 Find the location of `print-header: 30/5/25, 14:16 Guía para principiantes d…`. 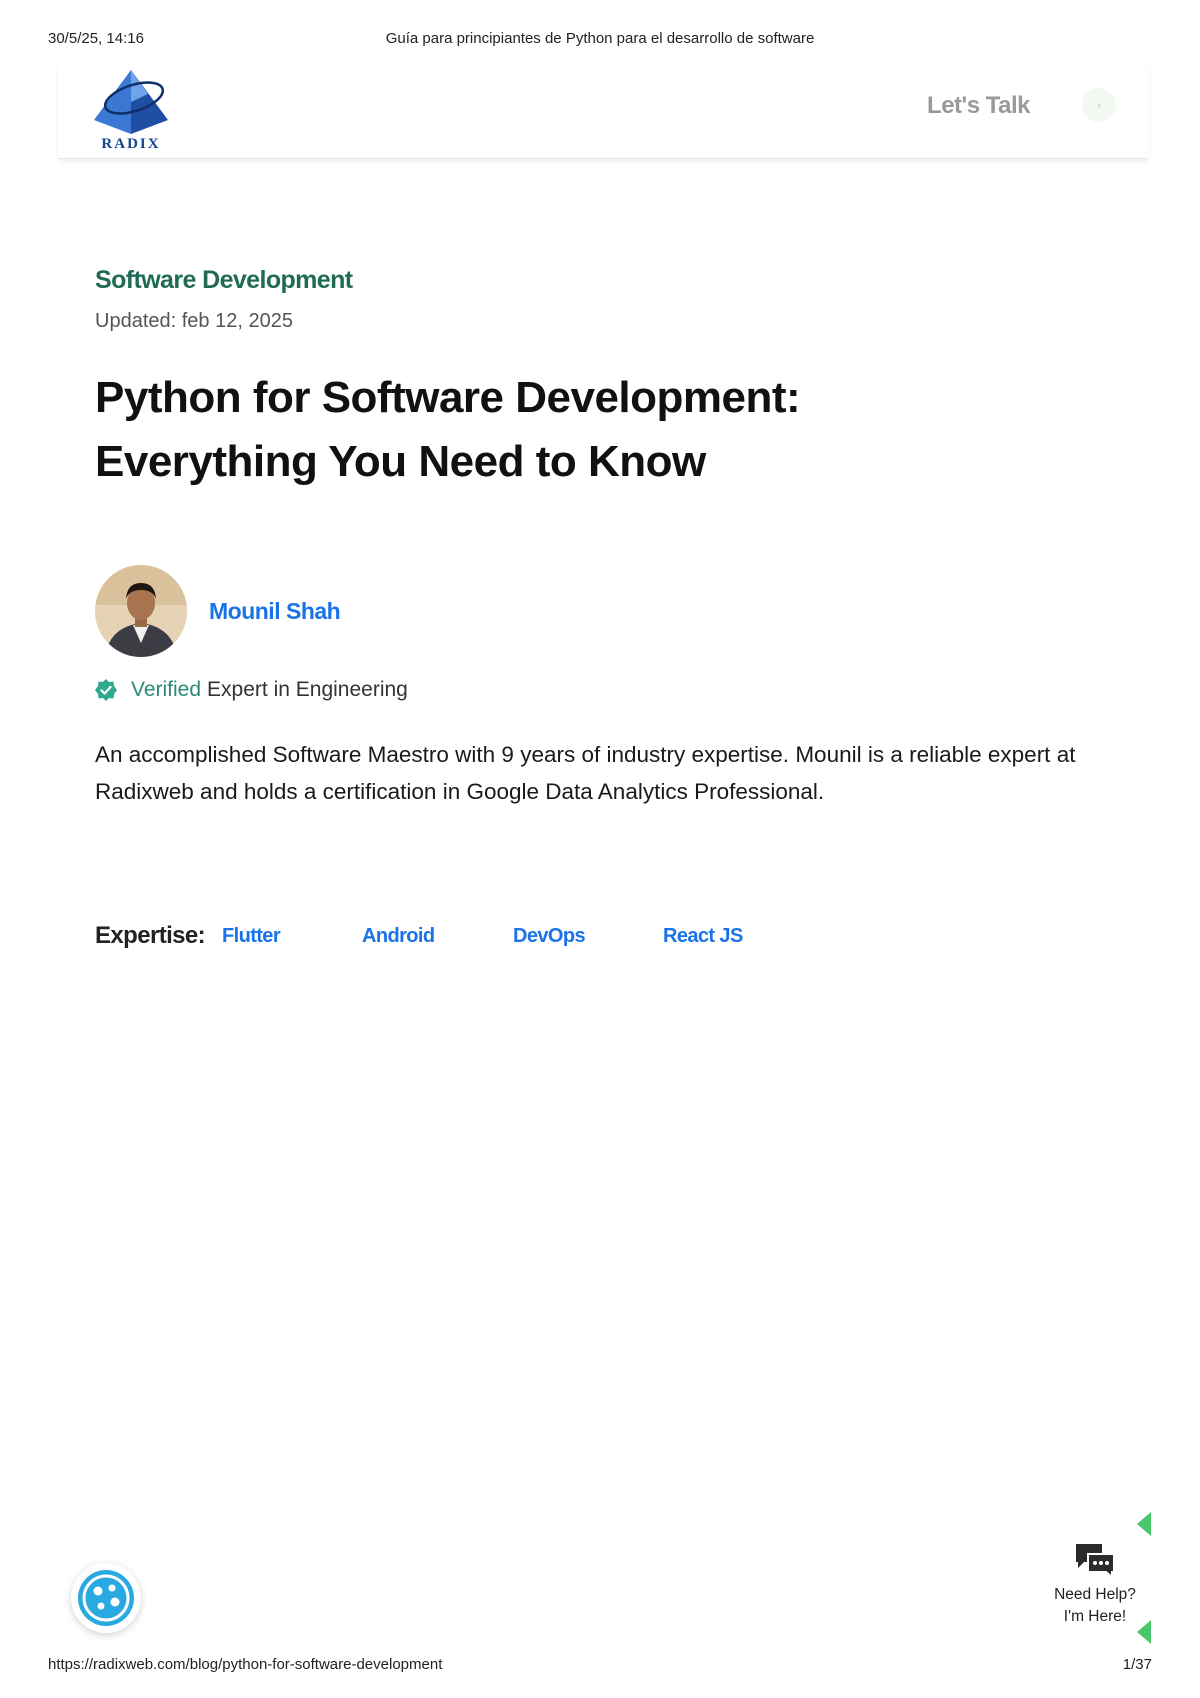

print-header: 30/5/25, 14:16 Guía para principiantes d… is located at coordinates (600, 40).